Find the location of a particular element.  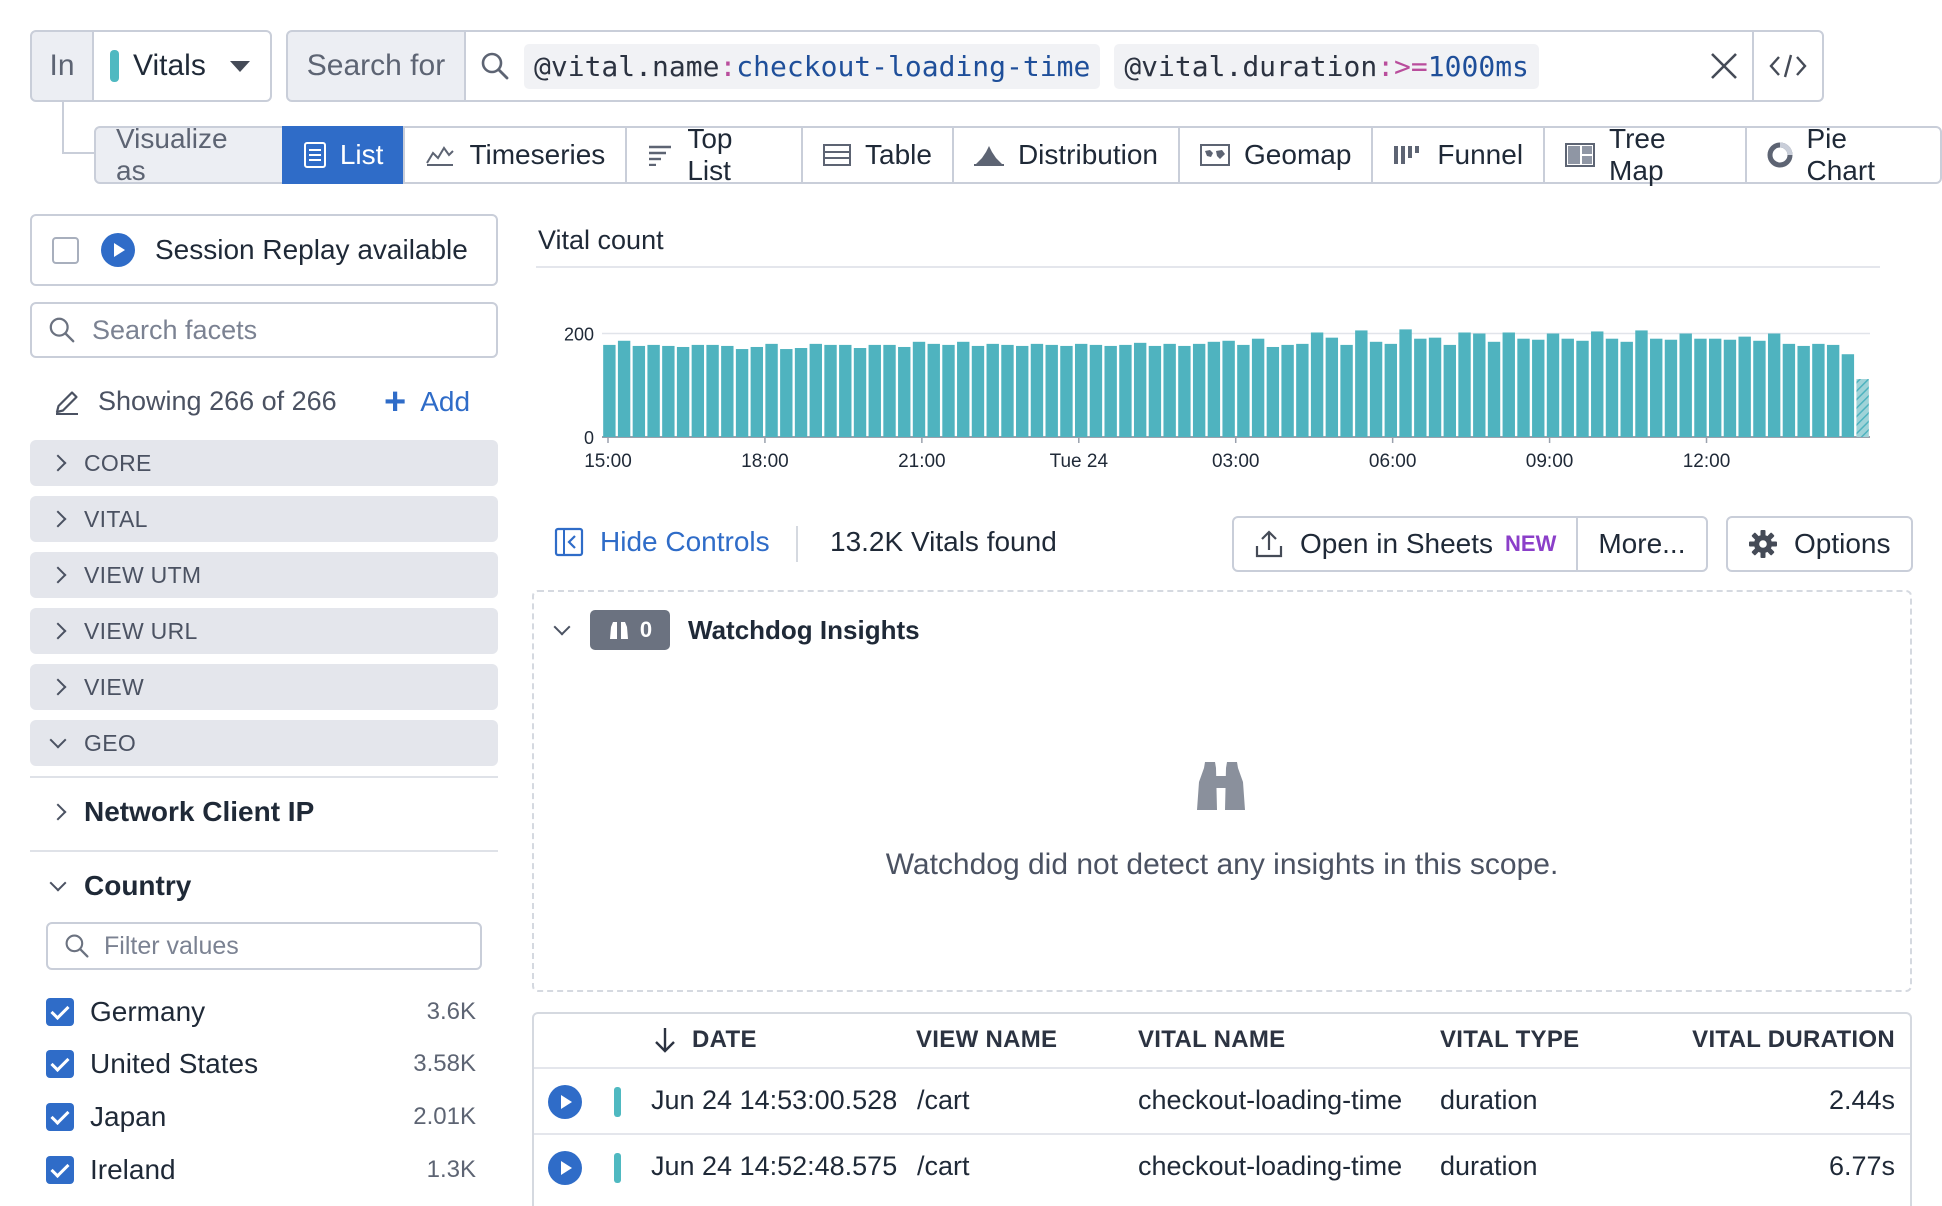

token-key: @vital.duration is located at coordinates (1251, 66).